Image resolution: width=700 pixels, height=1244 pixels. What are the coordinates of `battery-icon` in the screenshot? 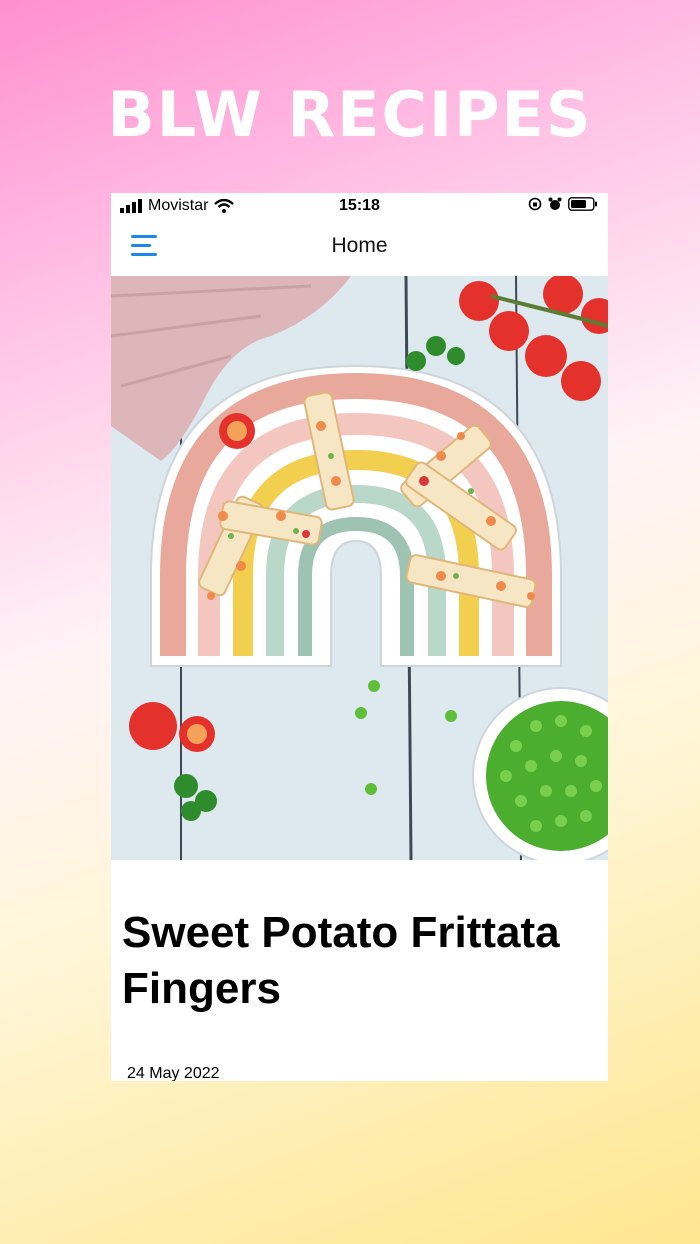 It's located at (582, 204).